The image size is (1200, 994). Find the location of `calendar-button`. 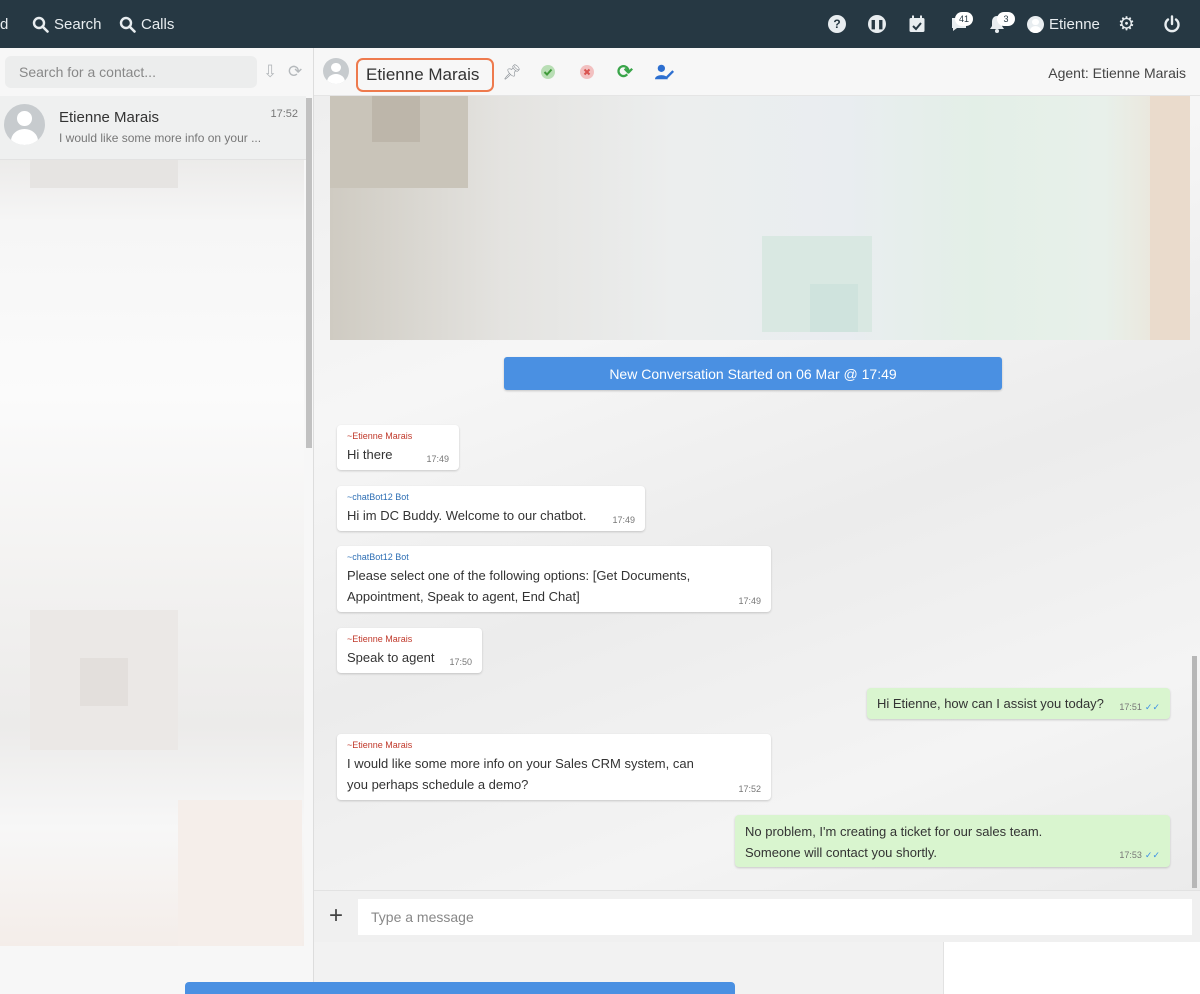

calendar-button is located at coordinates (917, 24).